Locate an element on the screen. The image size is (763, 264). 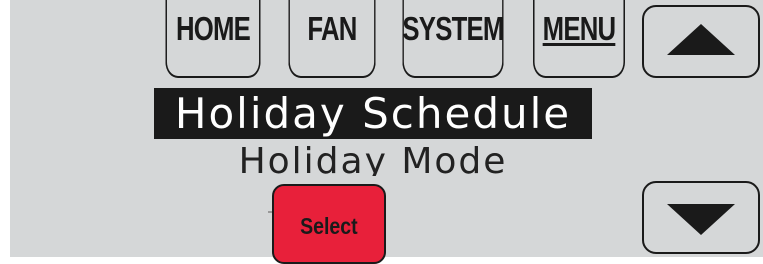
fan-button: FAN is located at coordinates (332, 39).